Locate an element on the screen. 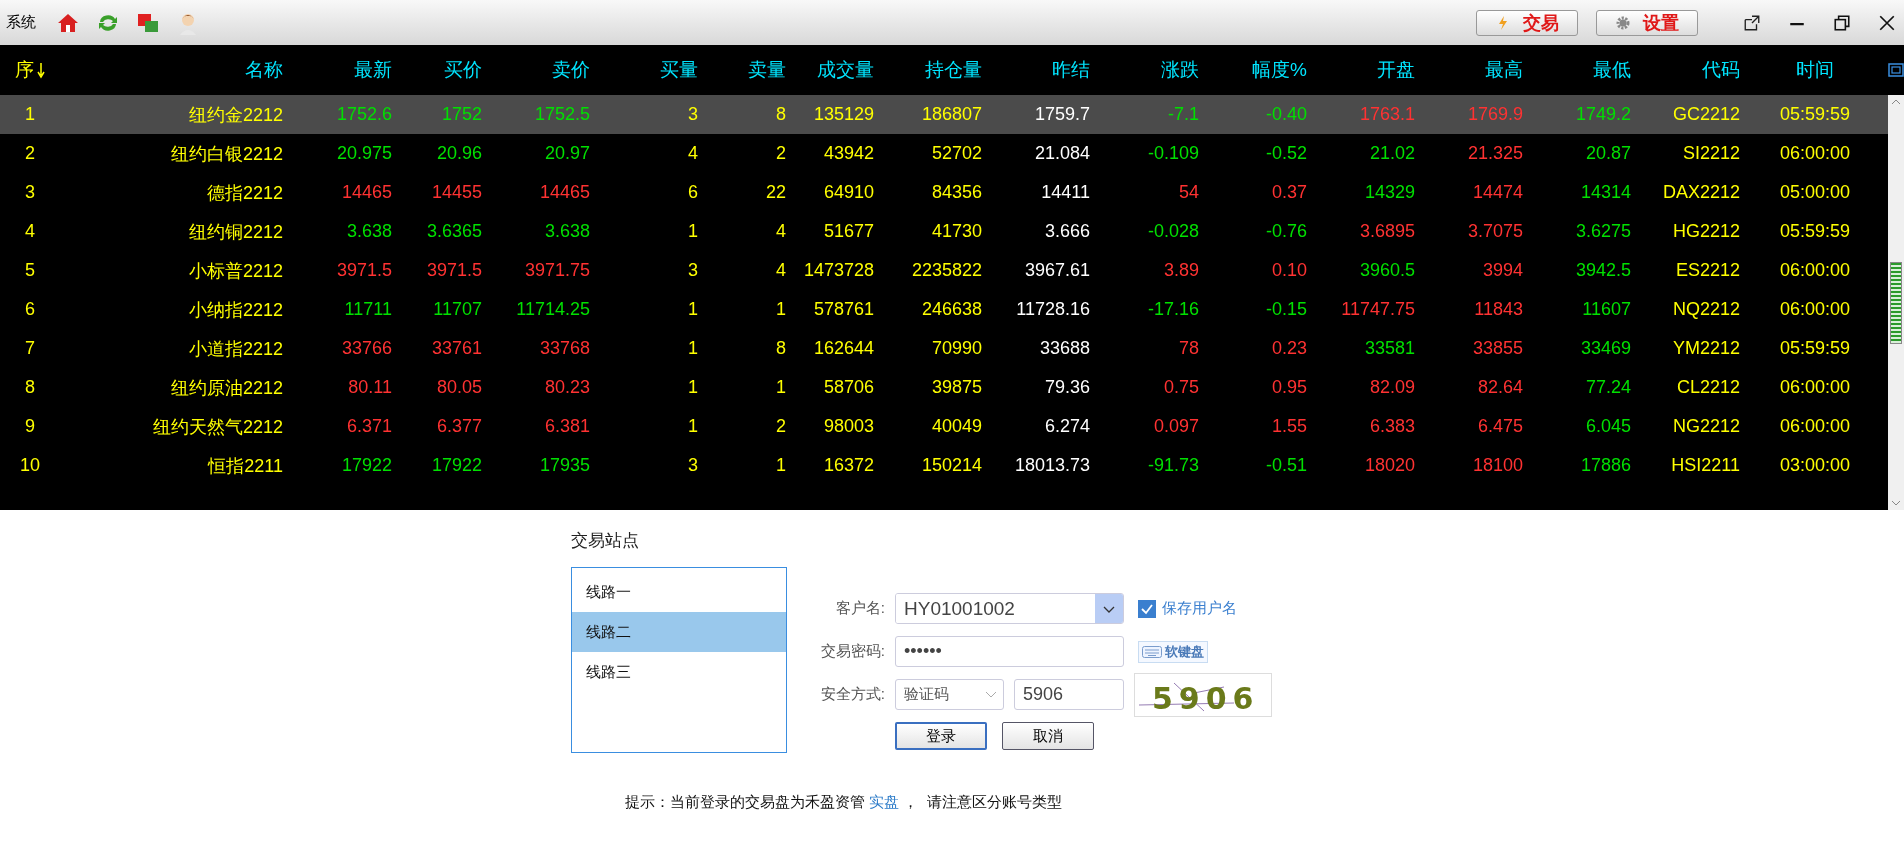 The image size is (1904, 866). column-header: 最高 is located at coordinates (1504, 70).